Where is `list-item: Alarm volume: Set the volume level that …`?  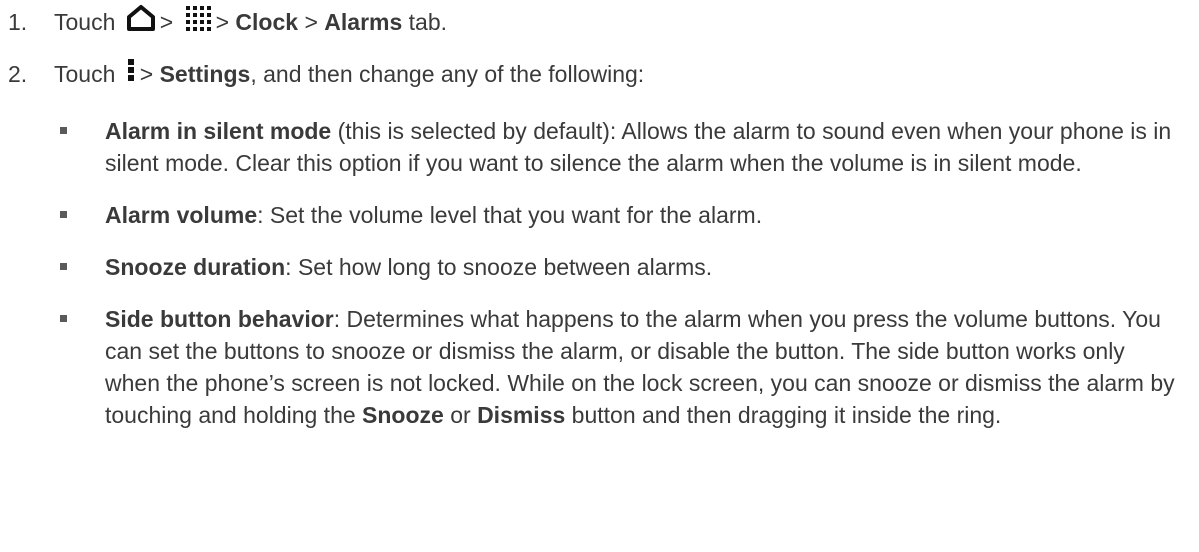
list-item: Alarm volume: Set the volume level that … is located at coordinates (599, 215).